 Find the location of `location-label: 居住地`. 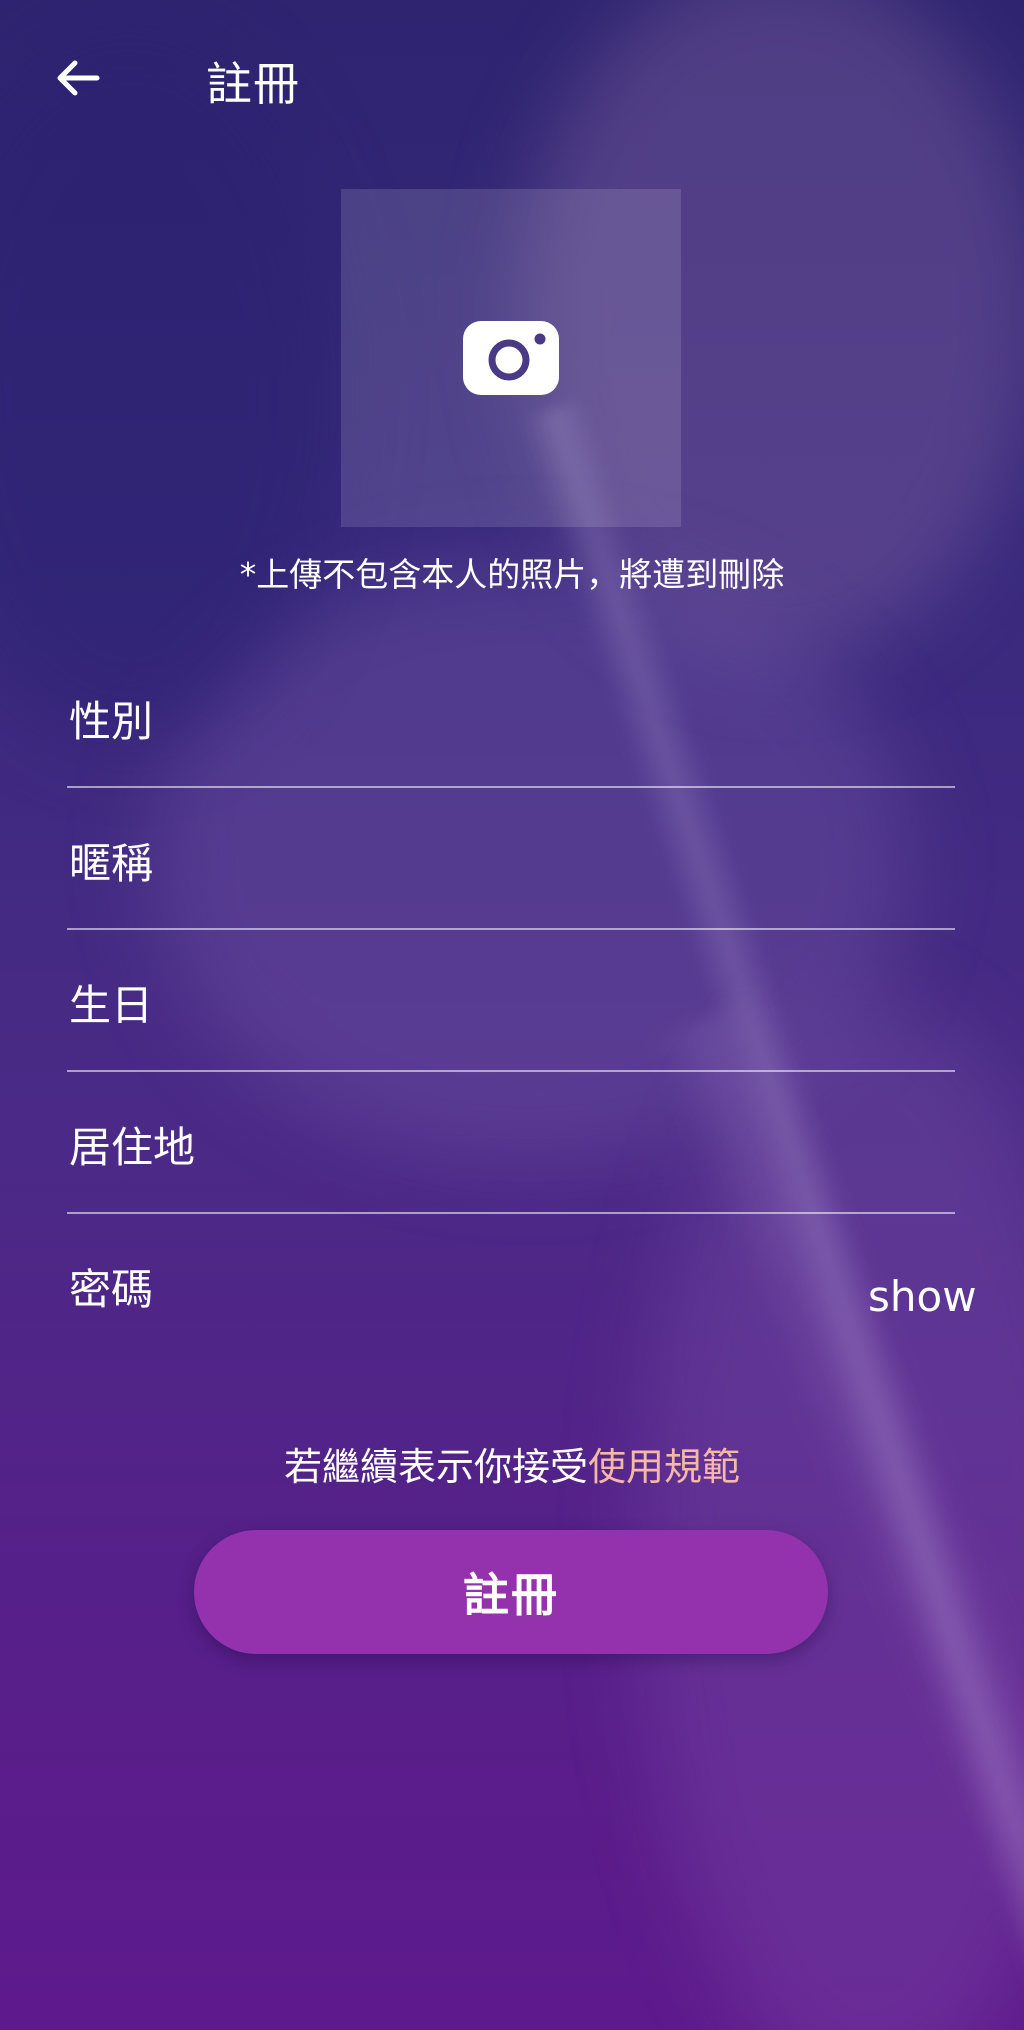

location-label: 居住地 is located at coordinates (132, 1147).